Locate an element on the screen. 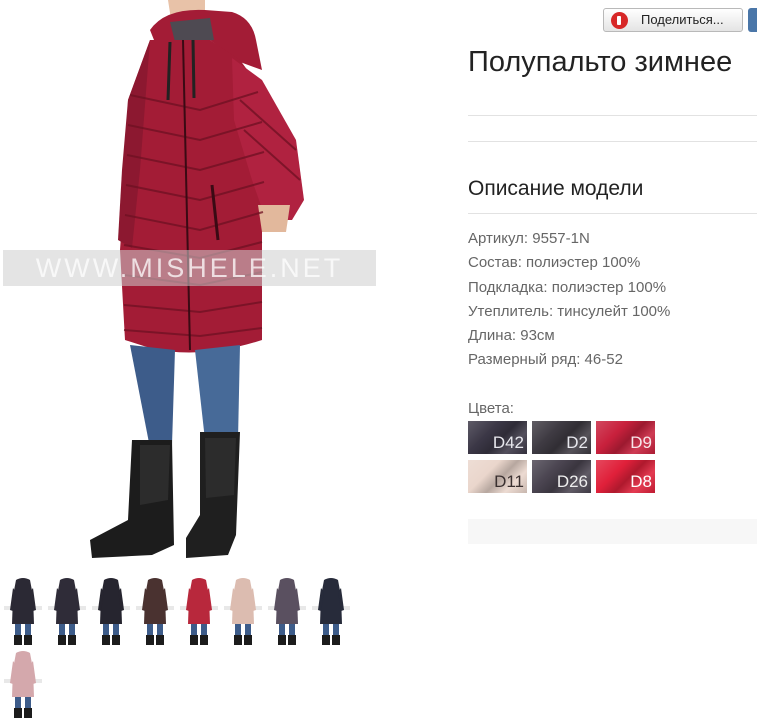  color-swatch-d42: D42 is located at coordinates (497, 437).